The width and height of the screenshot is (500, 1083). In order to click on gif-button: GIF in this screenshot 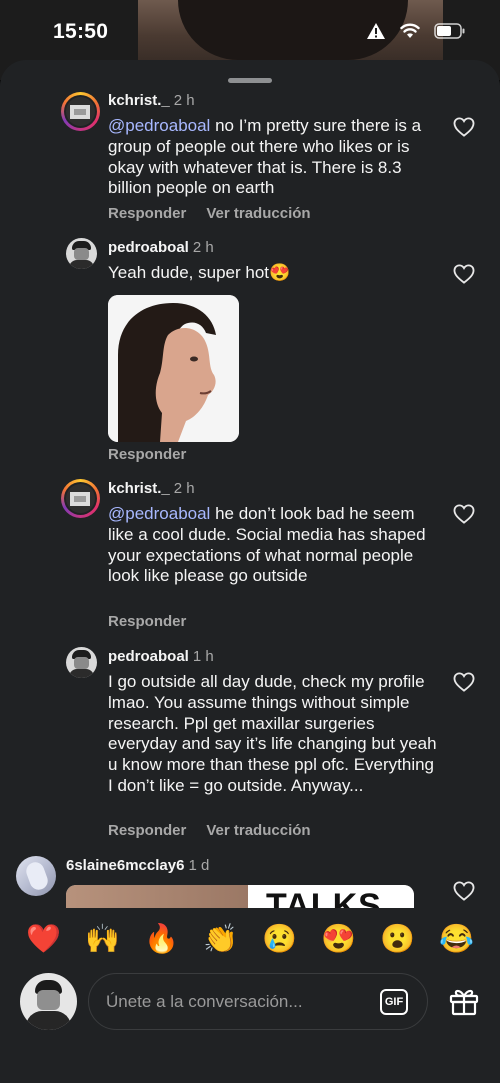, I will do `click(394, 1002)`.